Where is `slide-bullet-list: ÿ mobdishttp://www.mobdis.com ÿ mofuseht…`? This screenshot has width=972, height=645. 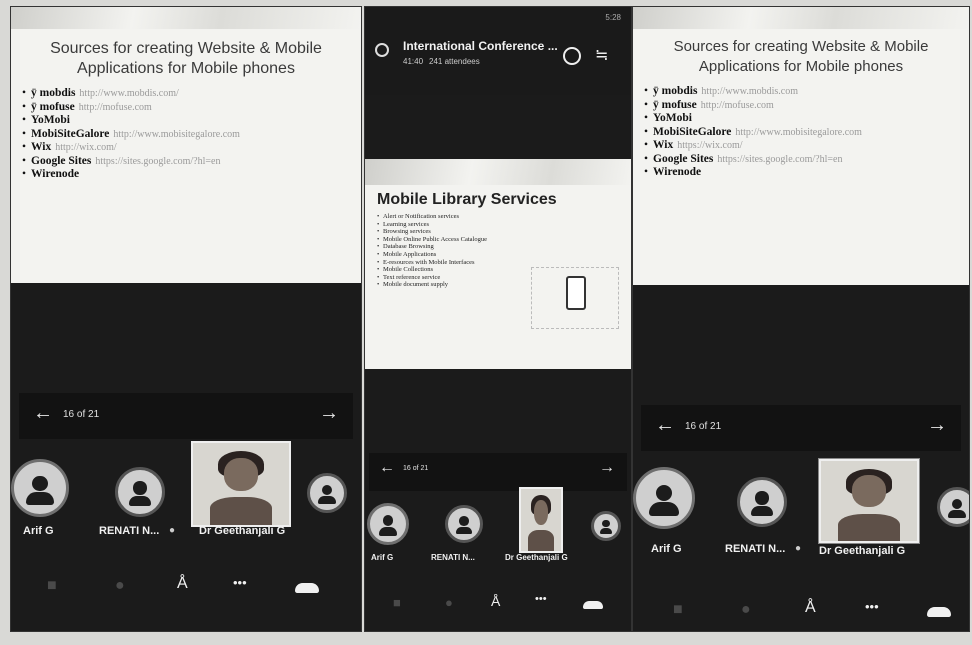
slide-bullet-list: ÿ mobdishttp://www.mobdis.com ÿ mofuseht… is located at coordinates (801, 132).